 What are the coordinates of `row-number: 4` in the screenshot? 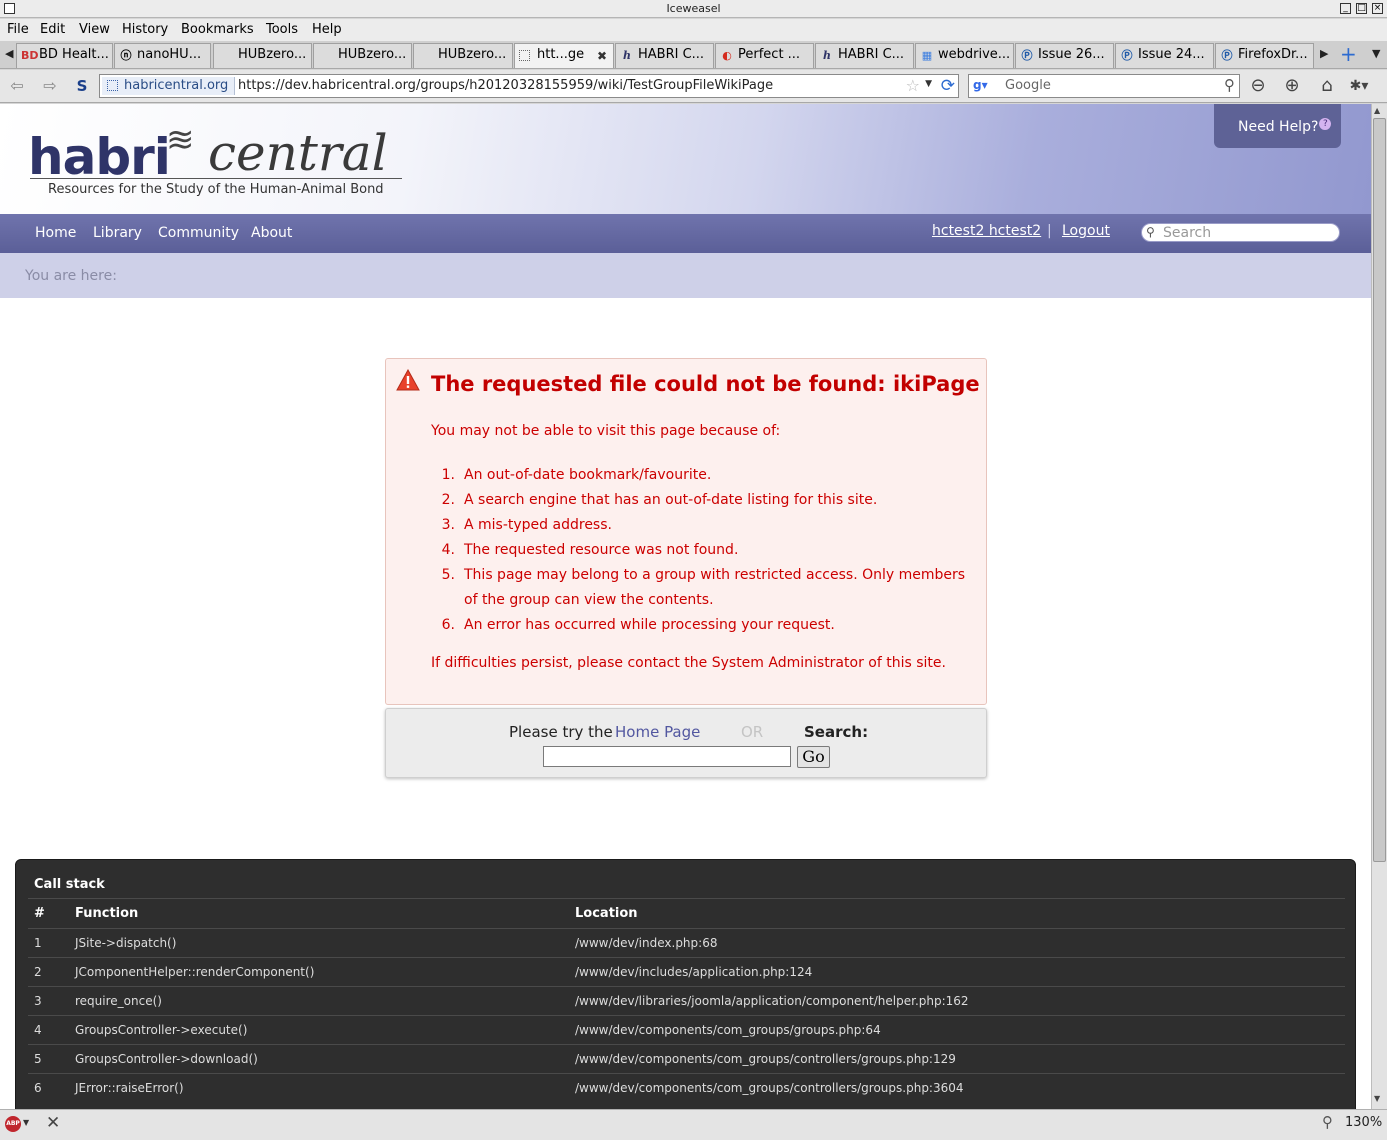 It's located at (51, 1030).